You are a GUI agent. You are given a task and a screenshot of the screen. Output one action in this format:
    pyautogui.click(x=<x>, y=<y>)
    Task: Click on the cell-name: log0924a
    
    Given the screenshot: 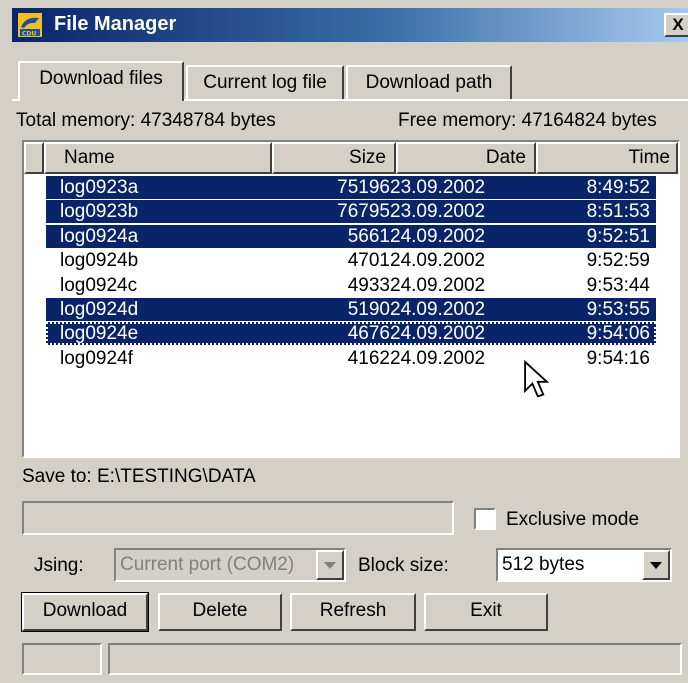 What is the action you would take?
    pyautogui.click(x=99, y=236)
    